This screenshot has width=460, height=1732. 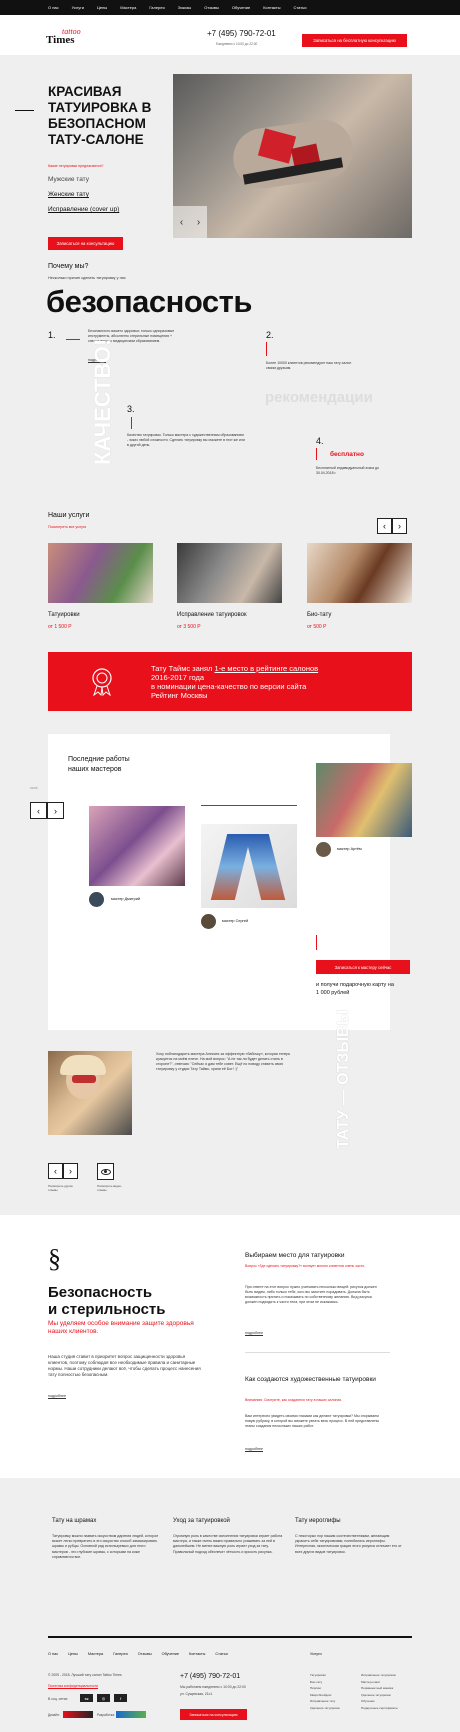 What do you see at coordinates (354, 40) in the screenshot?
I see `header-consult-button: Записаться на бесплатную консультацию` at bounding box center [354, 40].